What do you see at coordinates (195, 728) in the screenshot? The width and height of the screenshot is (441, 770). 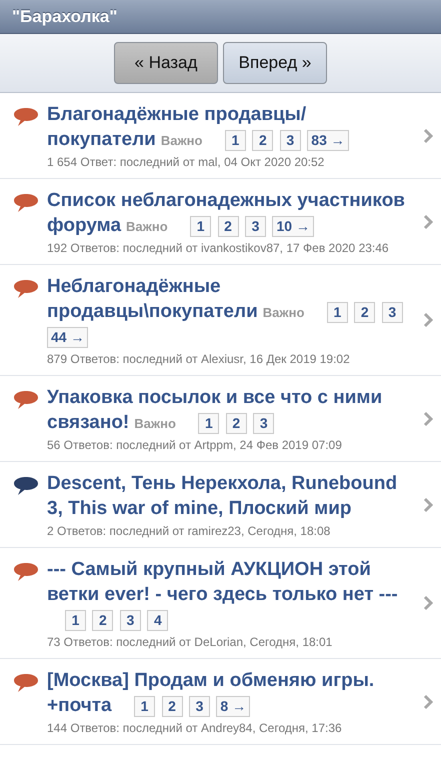 I see `topic-meta: 144 Ответов: последний от Andrey84, Сегодня, 17:36` at bounding box center [195, 728].